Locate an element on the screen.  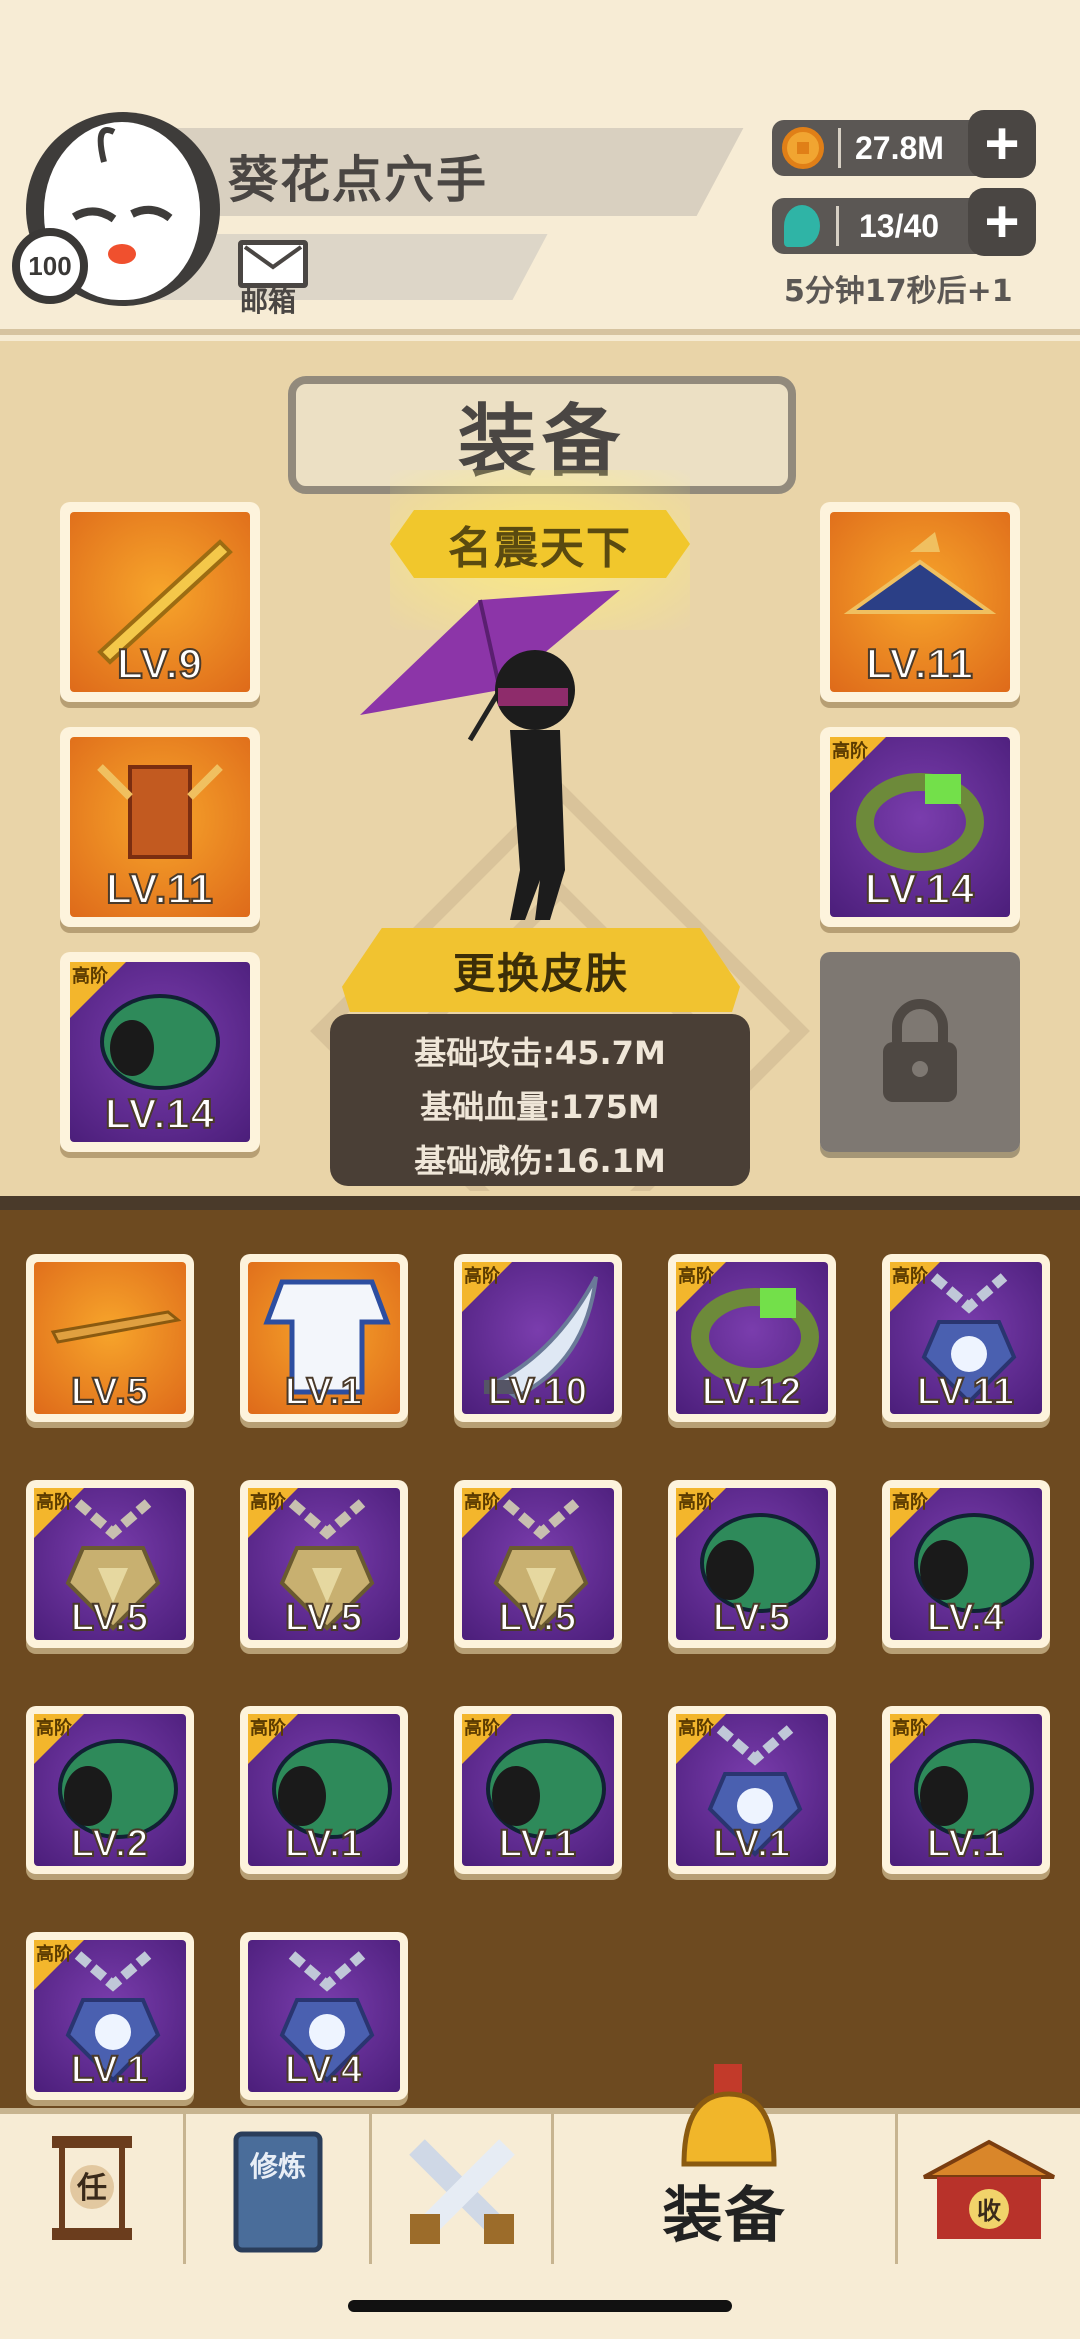
energy-value: 13/40 is located at coordinates (899, 225).